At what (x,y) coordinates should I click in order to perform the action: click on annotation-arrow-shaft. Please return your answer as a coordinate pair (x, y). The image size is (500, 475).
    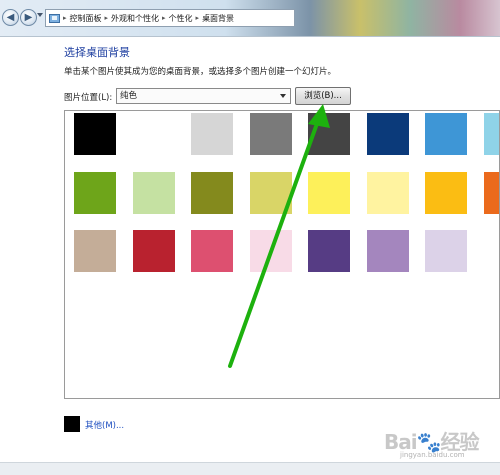
    Looking at the image, I should click on (274, 242).